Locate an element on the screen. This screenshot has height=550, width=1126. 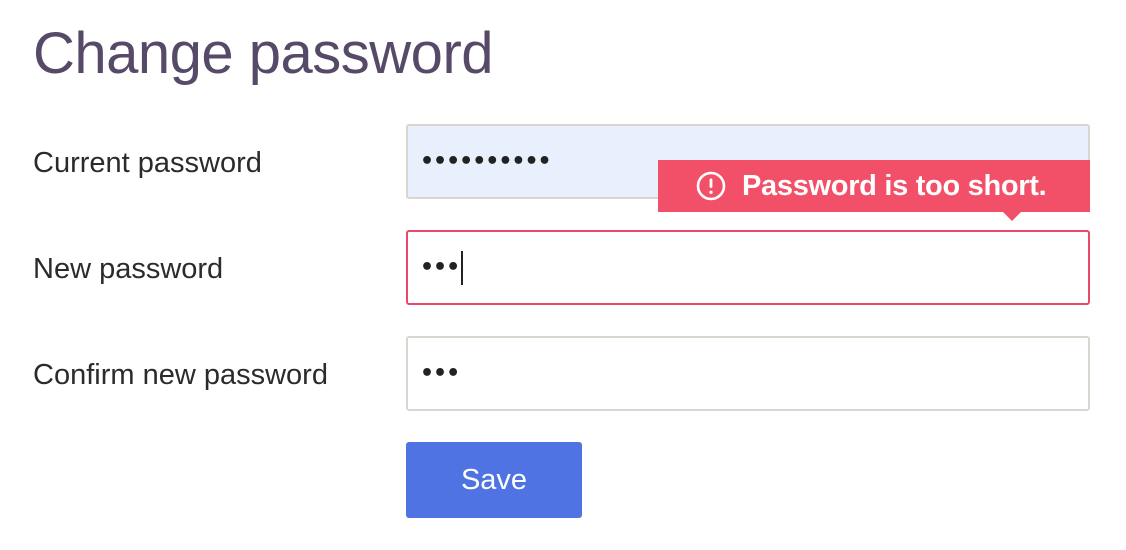
current-password-label: Current password is located at coordinates (147, 163).